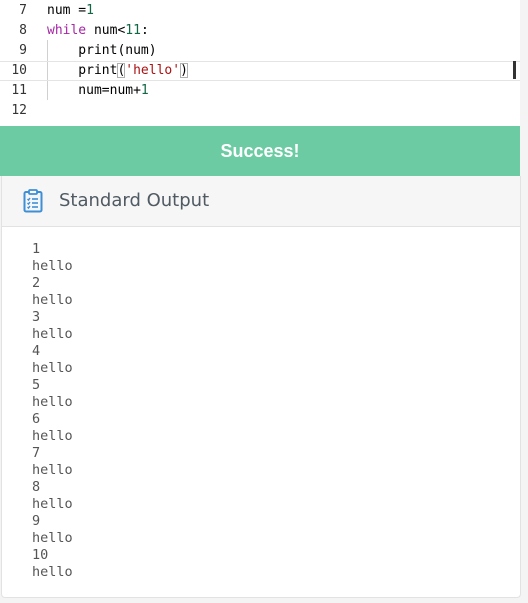 The height and width of the screenshot is (603, 528). What do you see at coordinates (260, 31) in the screenshot?
I see `code-line: 8 while num<11:` at bounding box center [260, 31].